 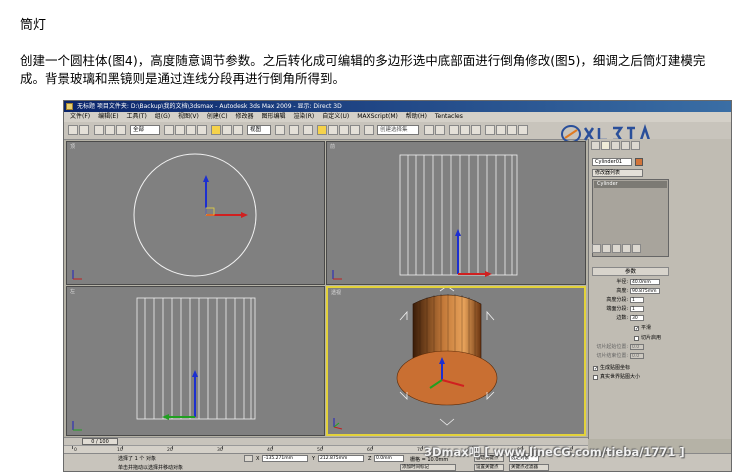 I want to click on object-color-swatch, so click(x=639, y=162).